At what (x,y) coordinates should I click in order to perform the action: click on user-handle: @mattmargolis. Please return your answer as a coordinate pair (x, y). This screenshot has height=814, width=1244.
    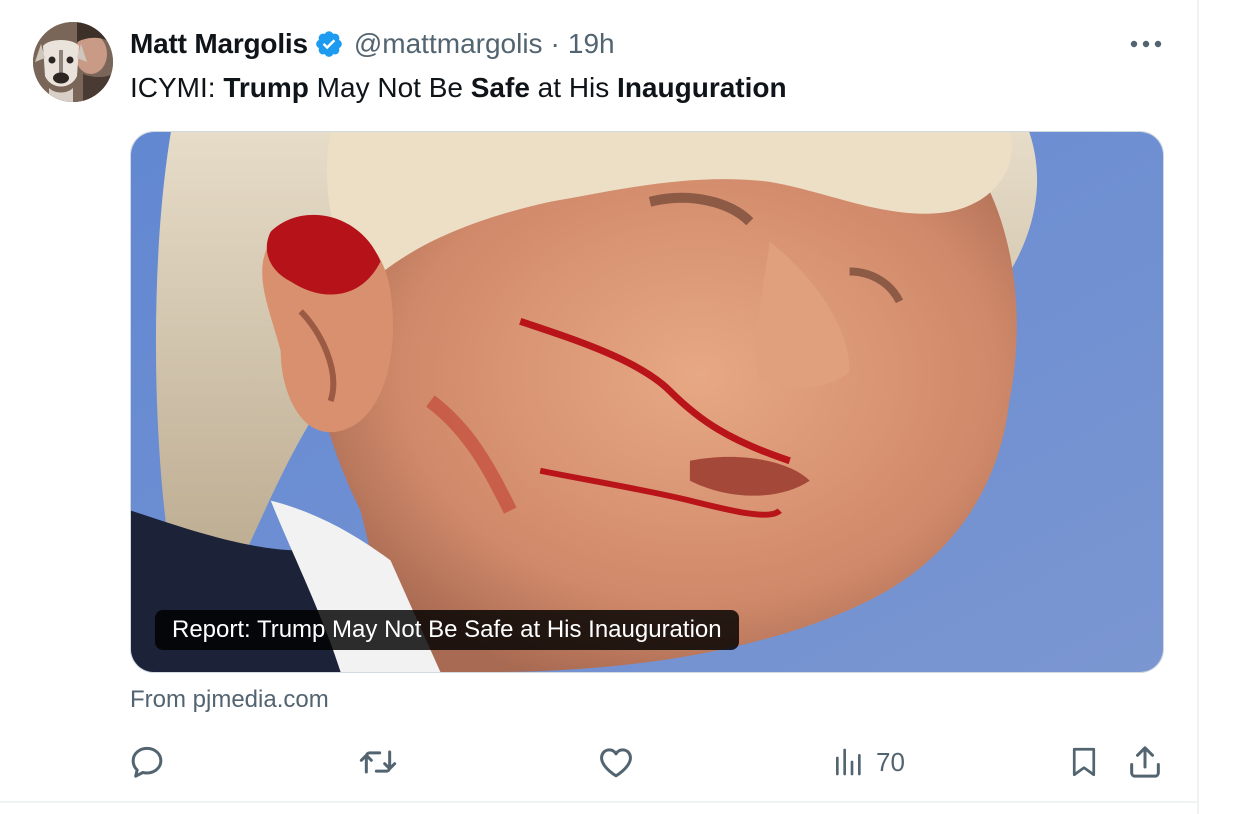
    Looking at the image, I should click on (448, 44).